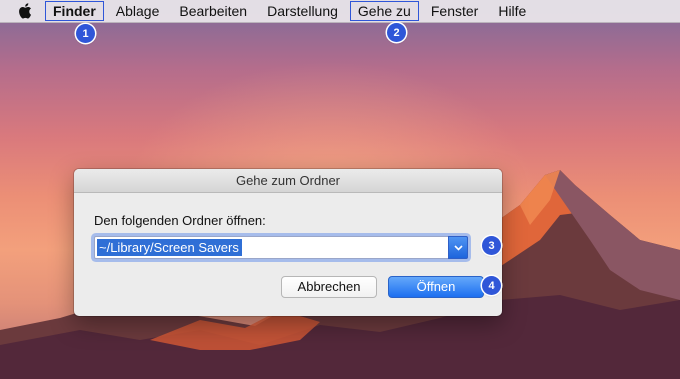  Describe the element at coordinates (281, 247) in the screenshot. I see `folder-path-input: ~/Library/Screen Savers` at that location.